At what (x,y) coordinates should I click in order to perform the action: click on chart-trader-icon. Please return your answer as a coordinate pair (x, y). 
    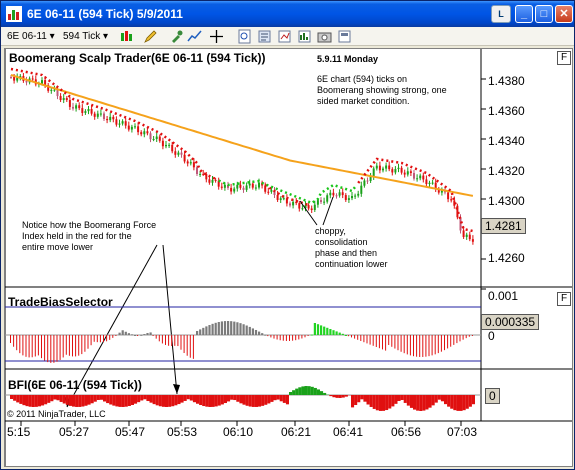
    Looking at the image, I should click on (304, 36).